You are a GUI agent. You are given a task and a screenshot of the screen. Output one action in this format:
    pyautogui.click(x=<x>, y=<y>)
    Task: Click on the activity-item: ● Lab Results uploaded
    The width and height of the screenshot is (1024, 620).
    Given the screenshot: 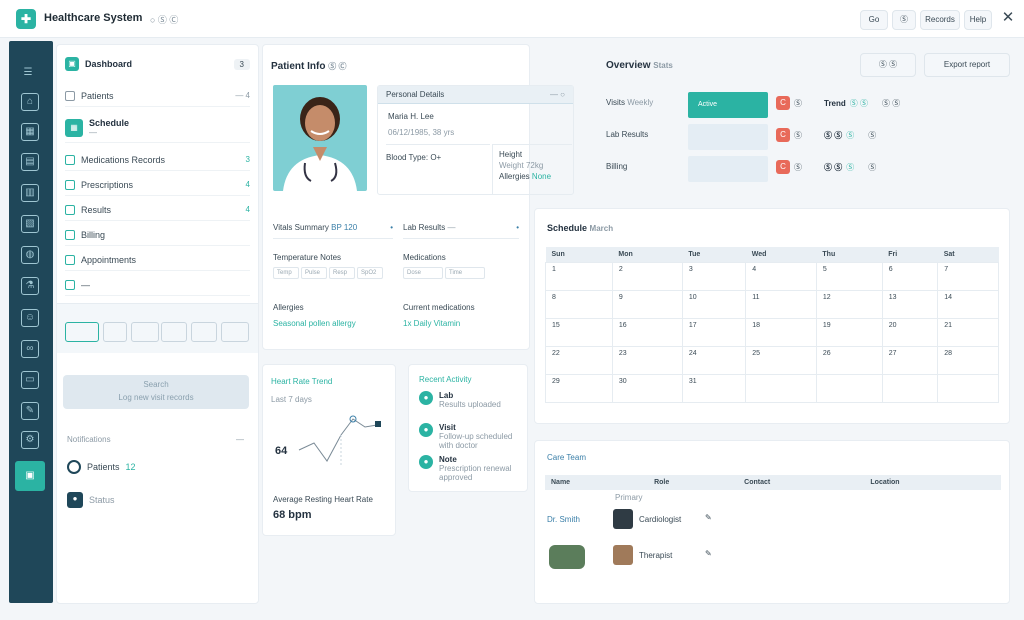 What is the action you would take?
    pyautogui.click(x=471, y=400)
    